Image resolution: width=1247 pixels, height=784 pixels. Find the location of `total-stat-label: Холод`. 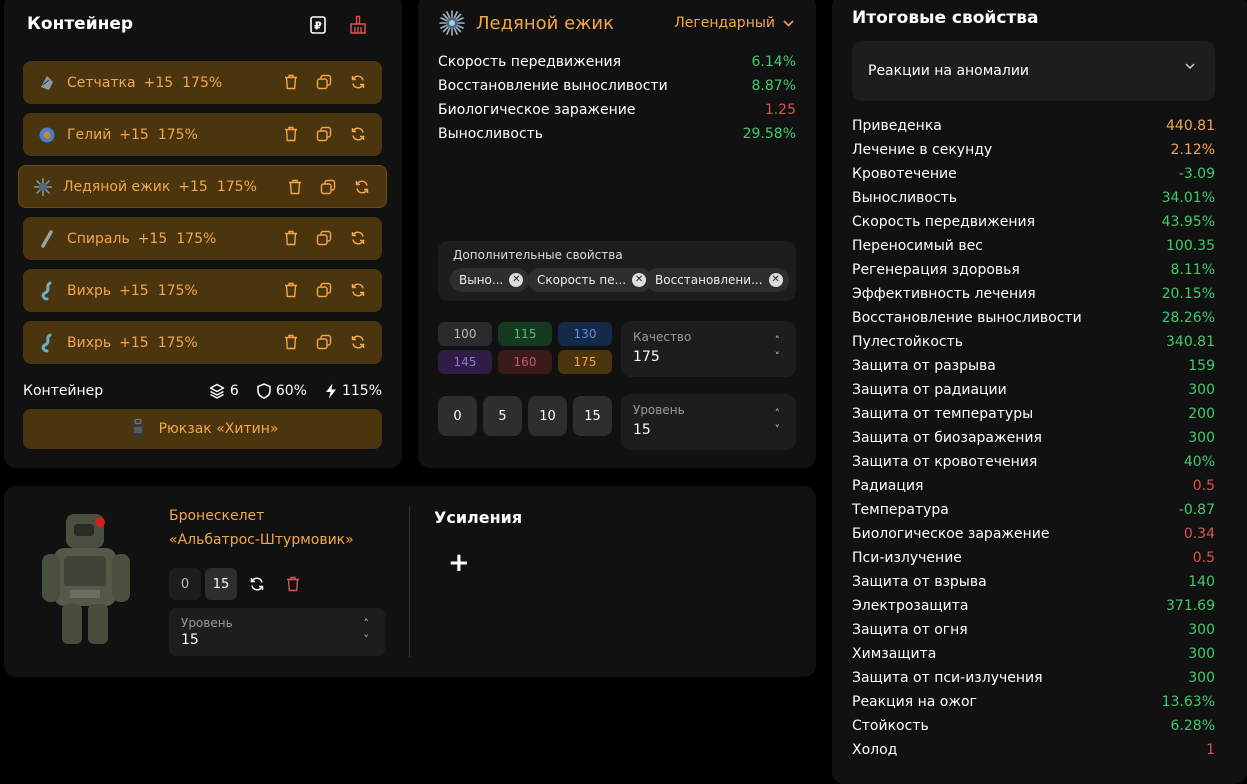

total-stat-label: Холод is located at coordinates (875, 750).